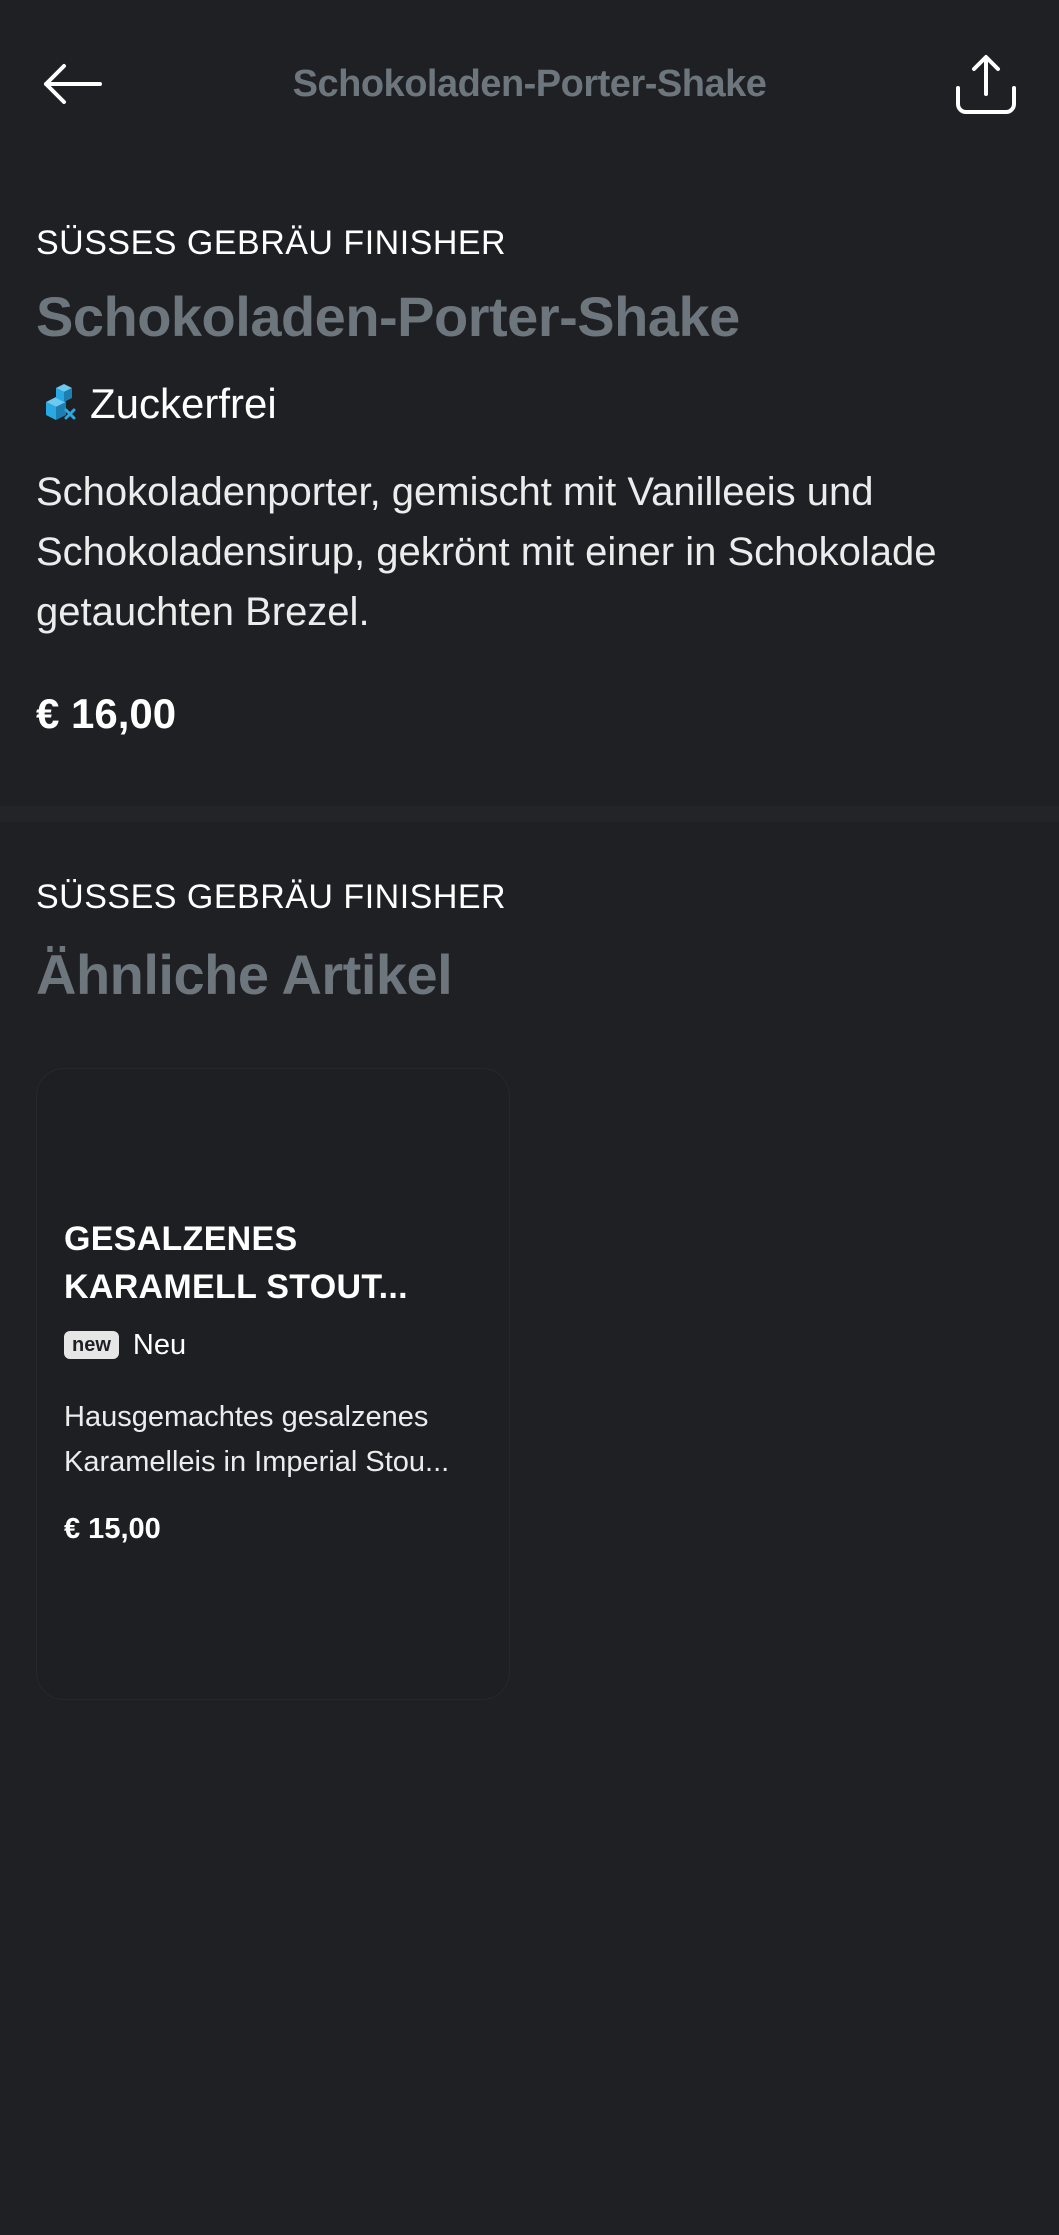 Image resolution: width=1059 pixels, height=2235 pixels. I want to click on item-badge: new Neu, so click(125, 1345).